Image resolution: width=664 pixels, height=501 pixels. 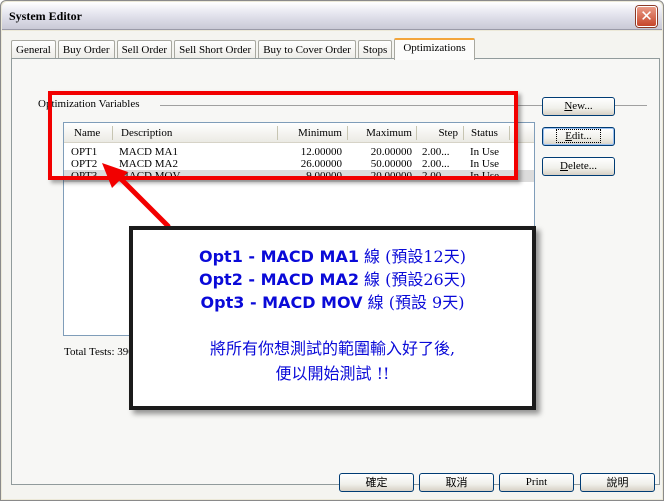 What do you see at coordinates (99, 352) in the screenshot?
I see `total-tests-label: Total Tests: 390` at bounding box center [99, 352].